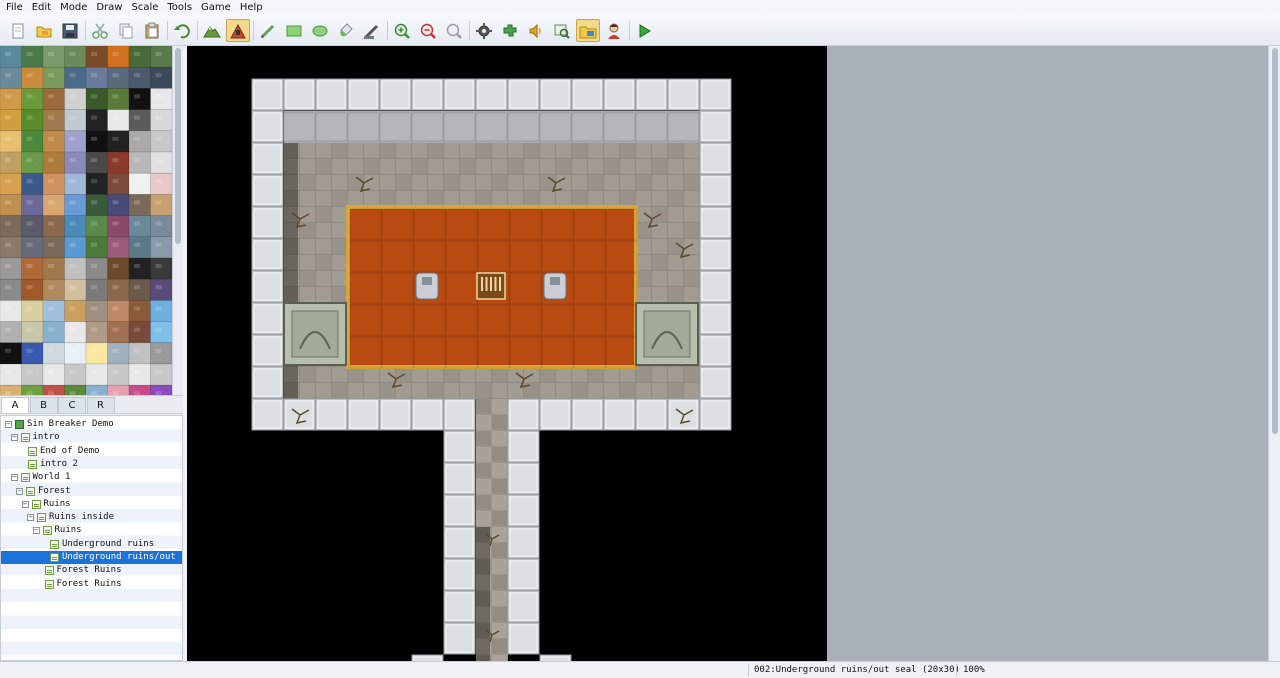  Describe the element at coordinates (428, 30) in the screenshot. I see `zoom-out-button` at that location.